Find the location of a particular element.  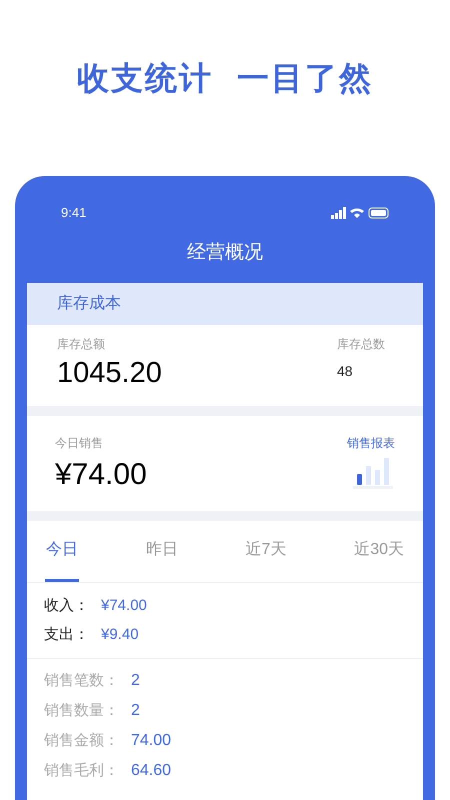

stock-count: 48 is located at coordinates (345, 371).